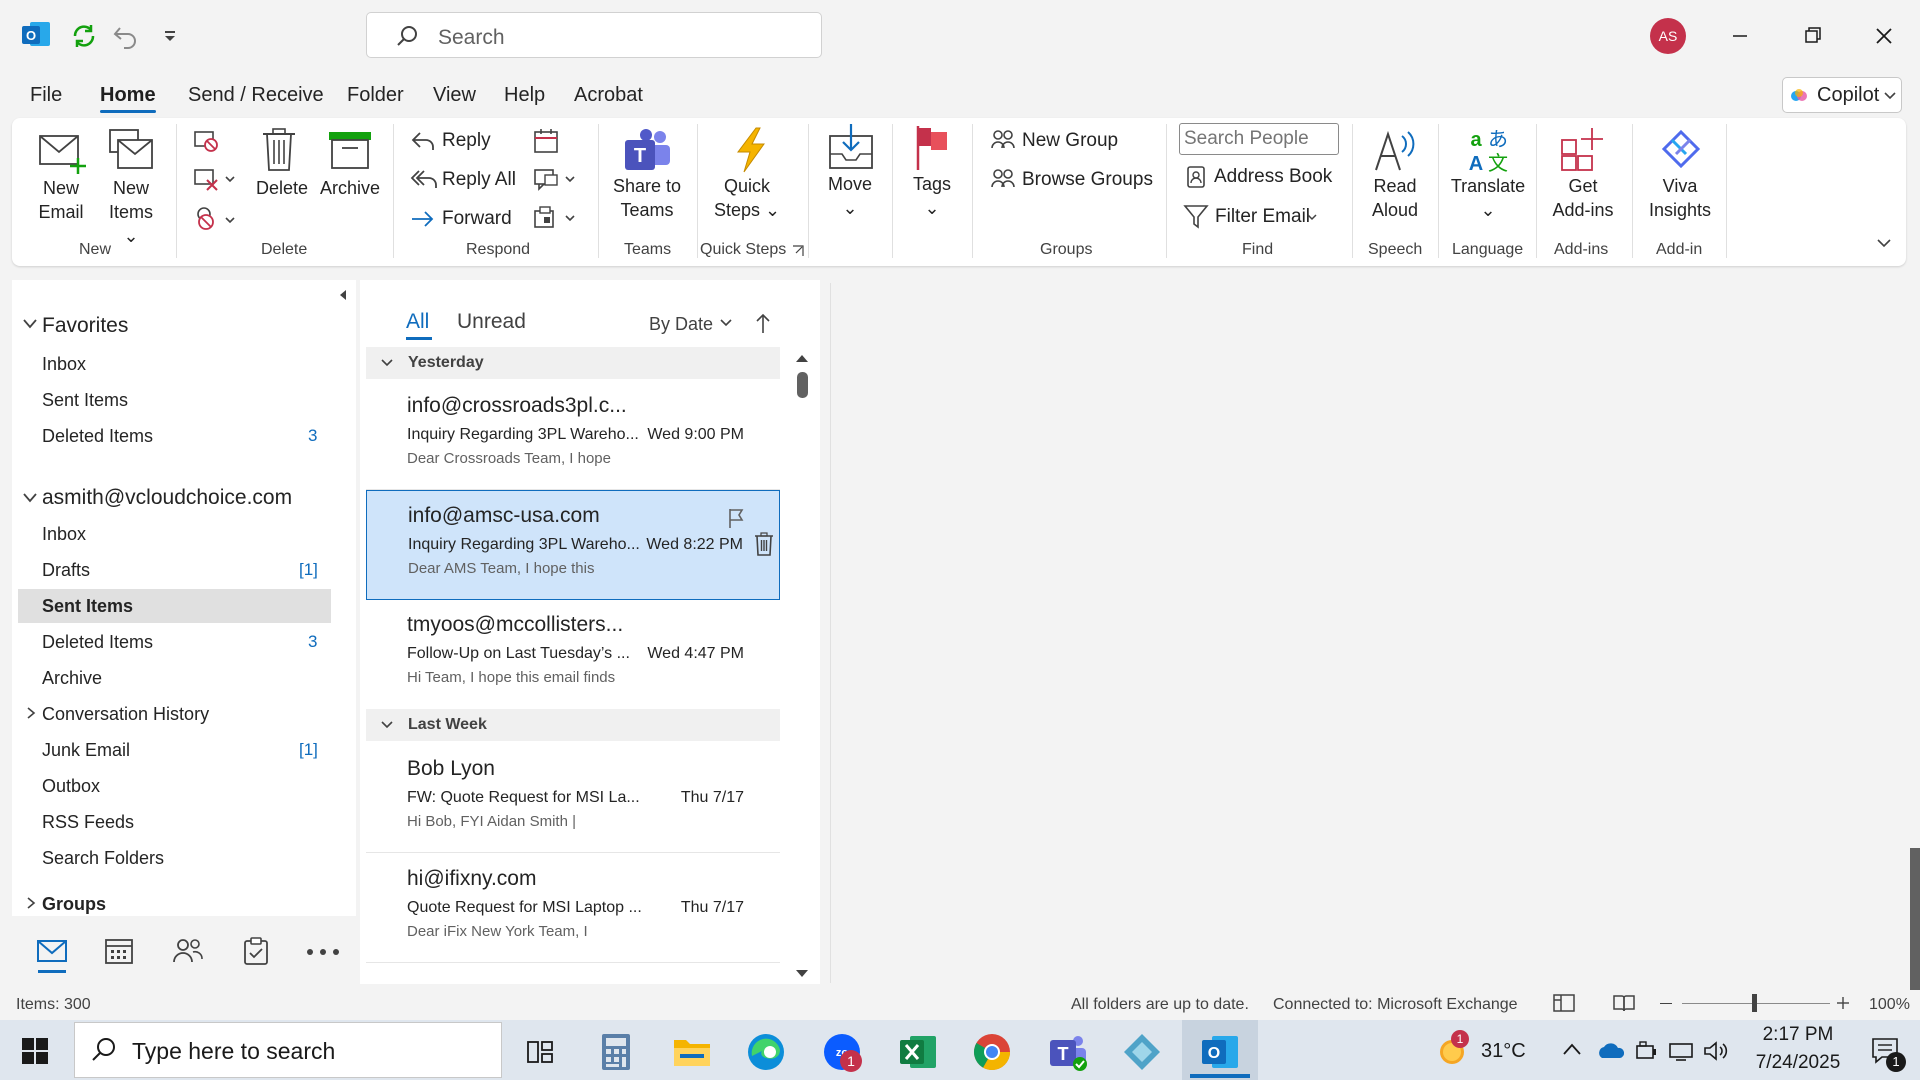 This screenshot has width=1920, height=1080. Describe the element at coordinates (766, 1052) in the screenshot. I see `edge-icon` at that location.